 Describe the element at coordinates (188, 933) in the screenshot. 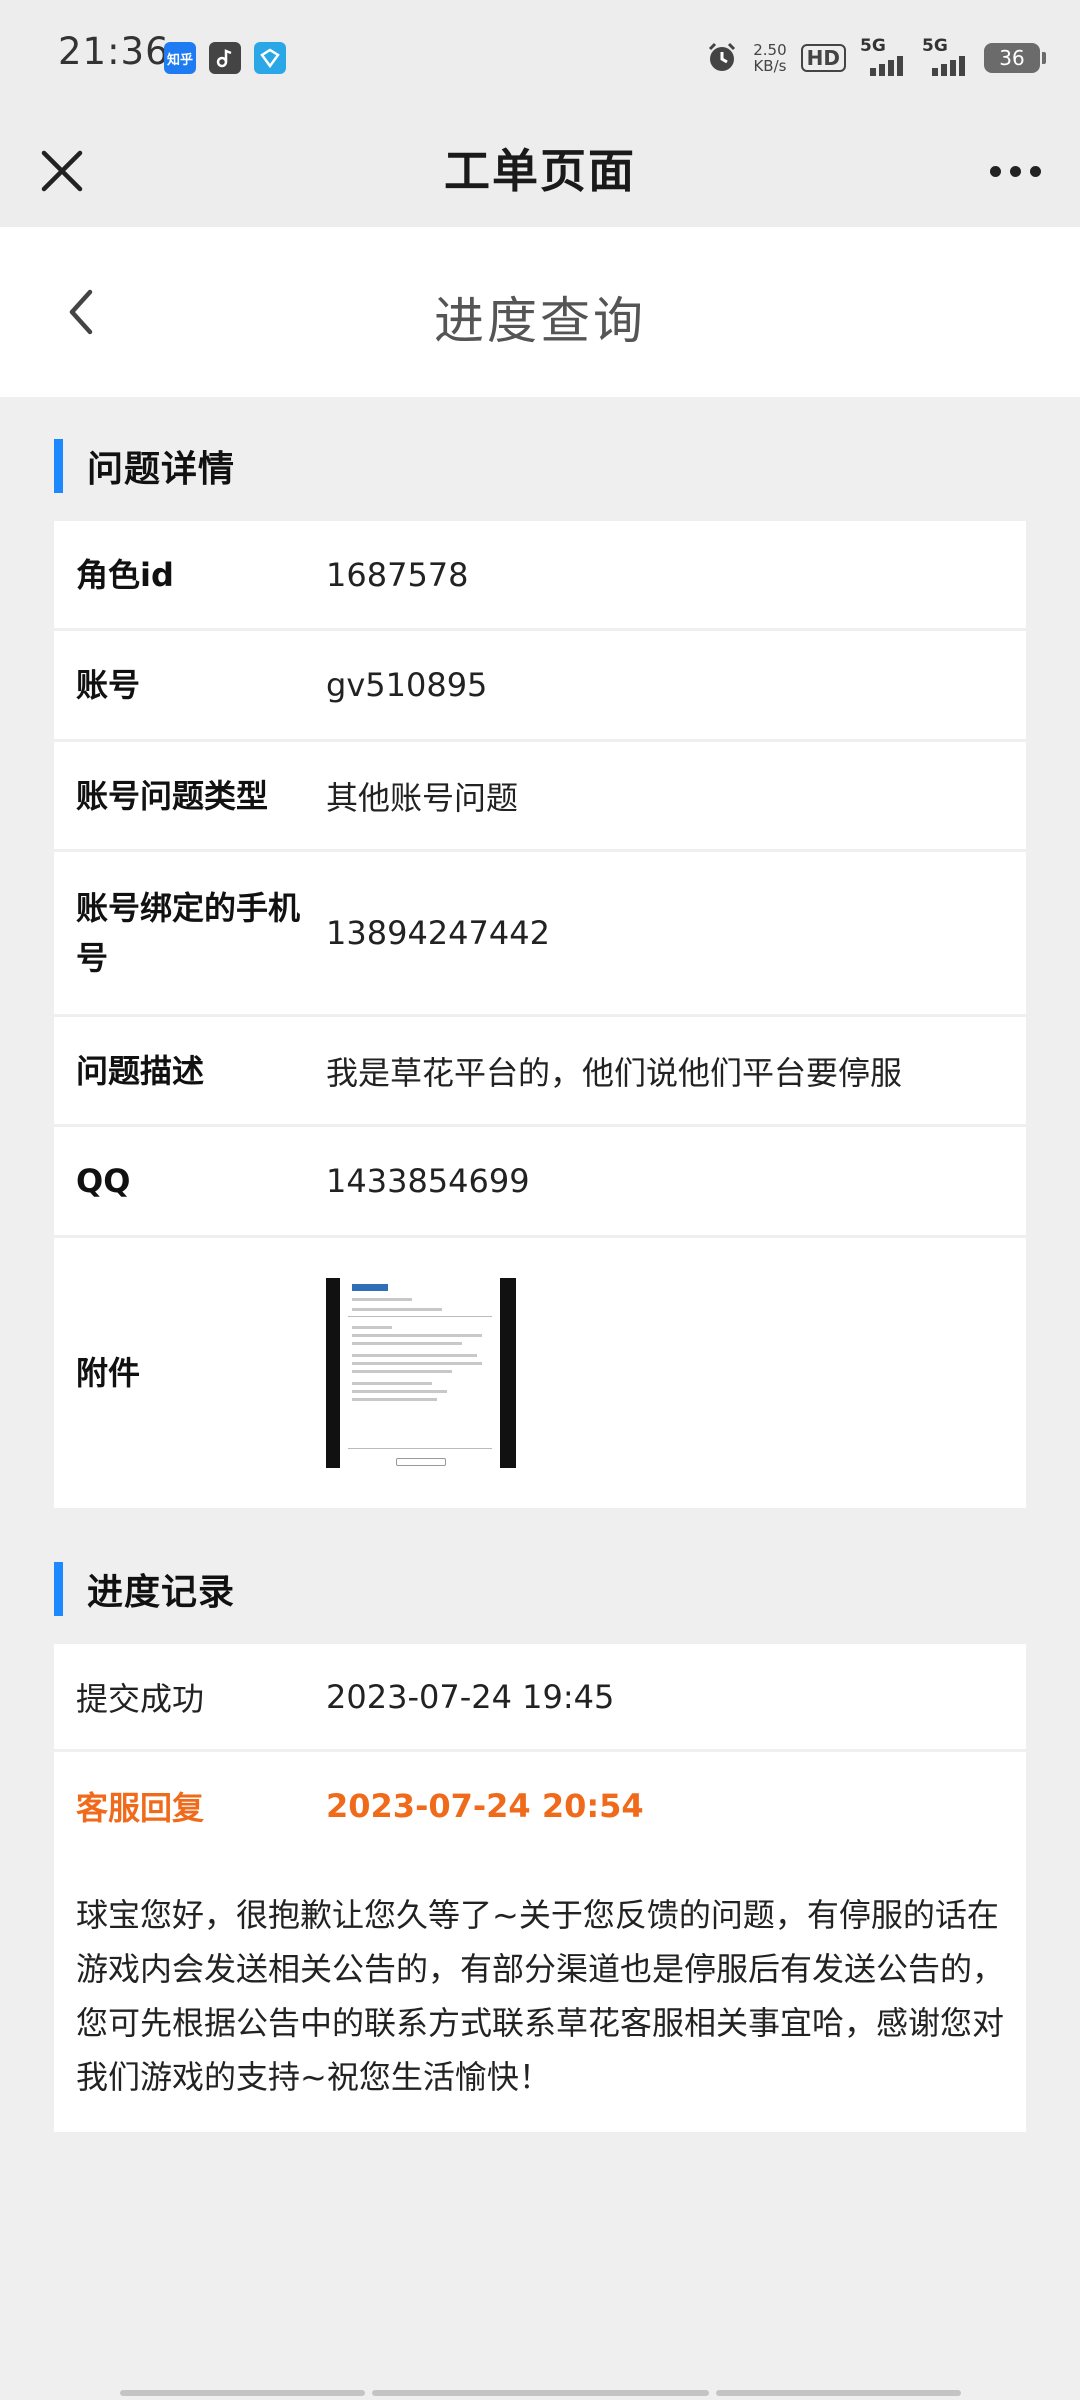

I see `detail-label: 账号绑定的手机号` at that location.